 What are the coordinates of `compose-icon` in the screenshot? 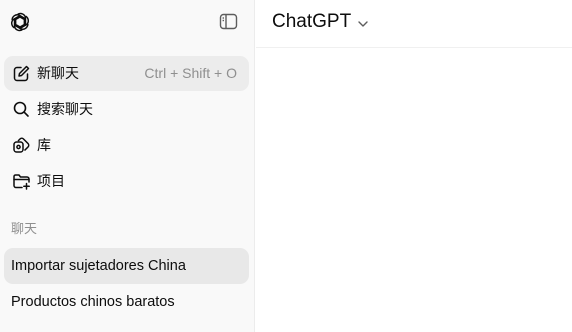 It's located at (21, 73).